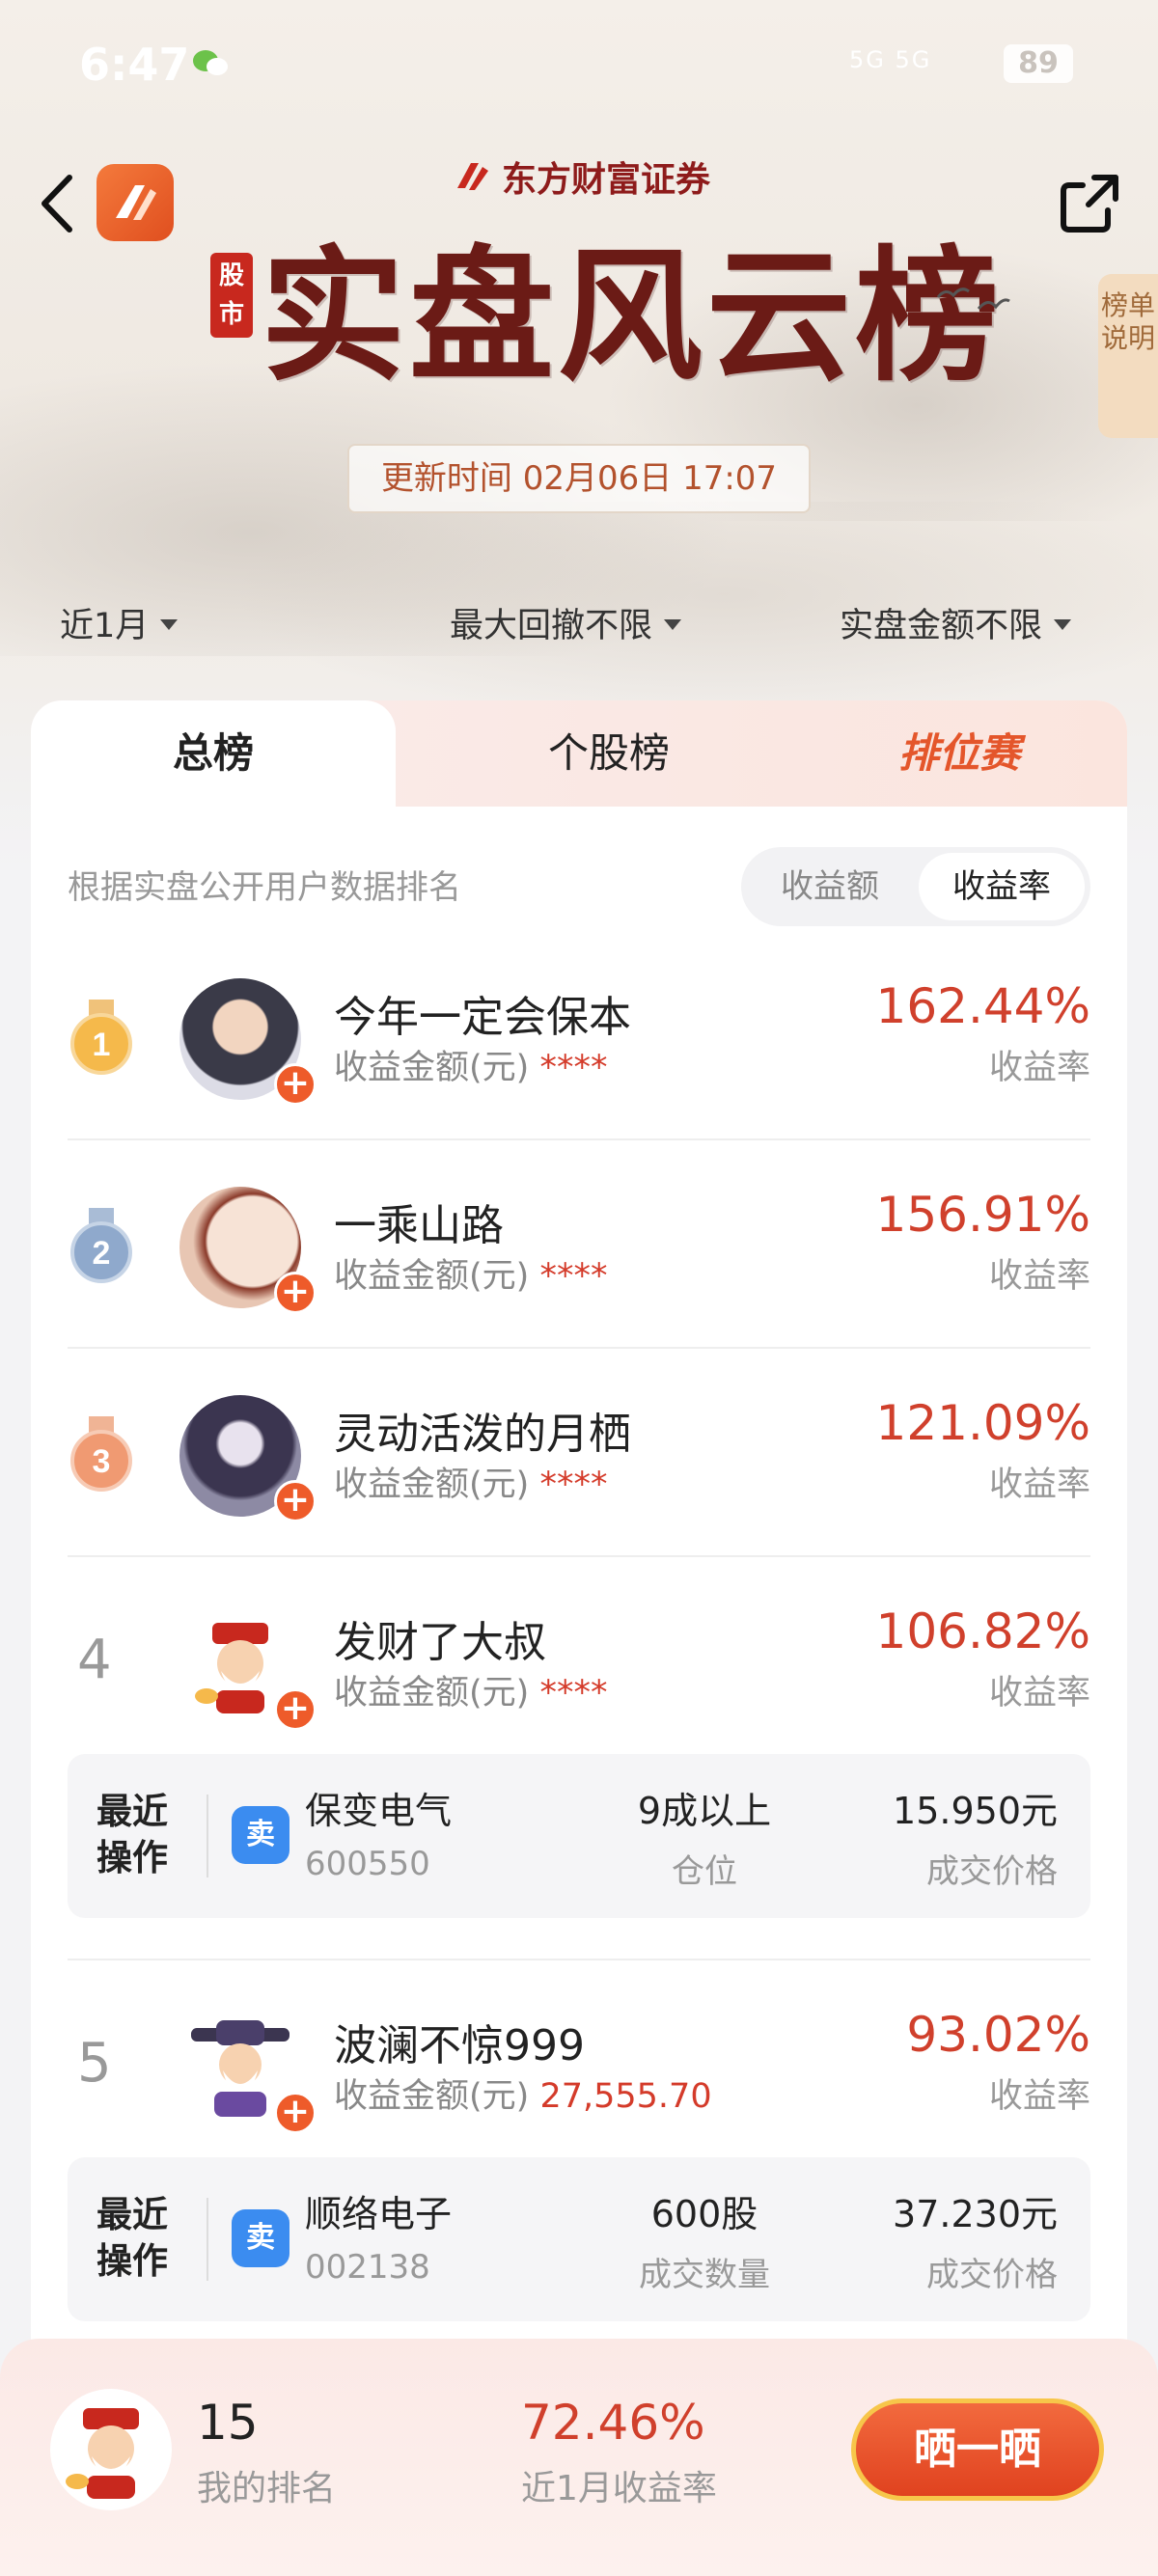 This screenshot has width=1158, height=2576. I want to click on user-name: 发财了大叔, so click(440, 1638).